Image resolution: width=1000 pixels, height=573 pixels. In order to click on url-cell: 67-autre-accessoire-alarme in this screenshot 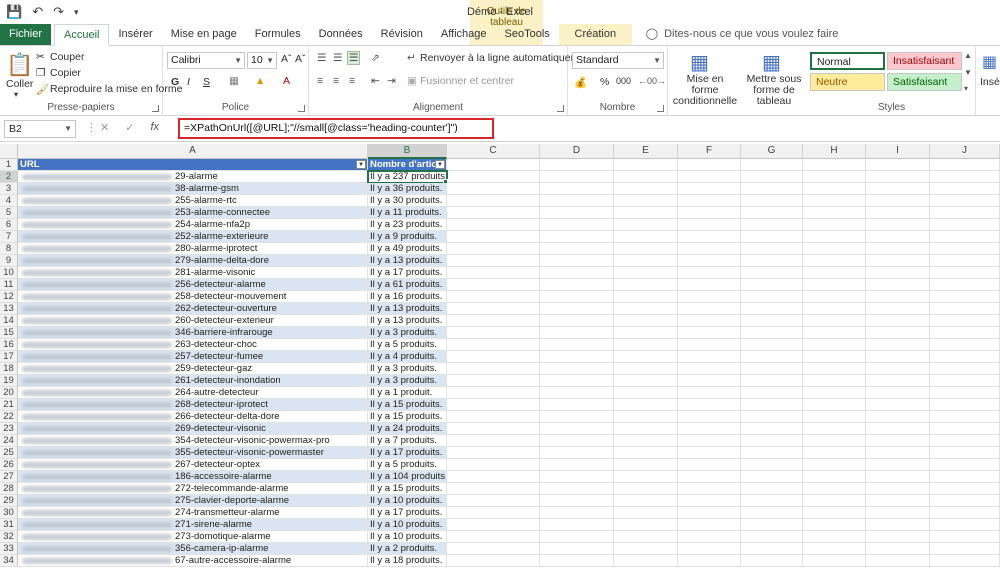, I will do `click(193, 561)`.